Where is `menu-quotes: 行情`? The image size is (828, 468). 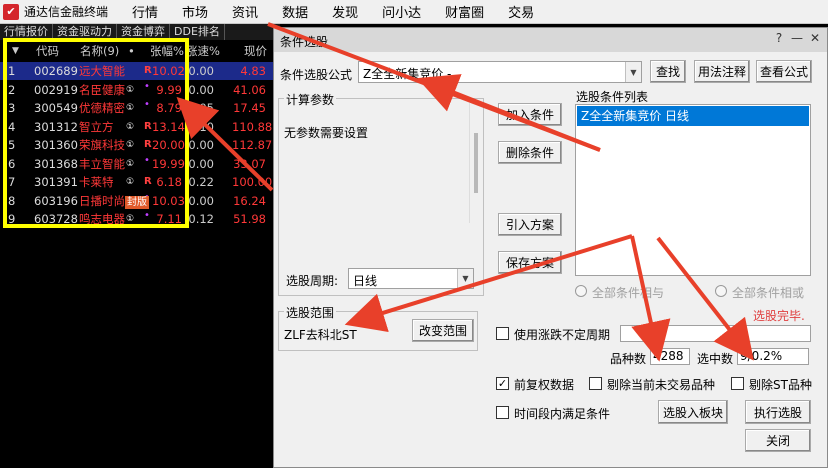
menu-quotes: 行情 is located at coordinates (145, 11).